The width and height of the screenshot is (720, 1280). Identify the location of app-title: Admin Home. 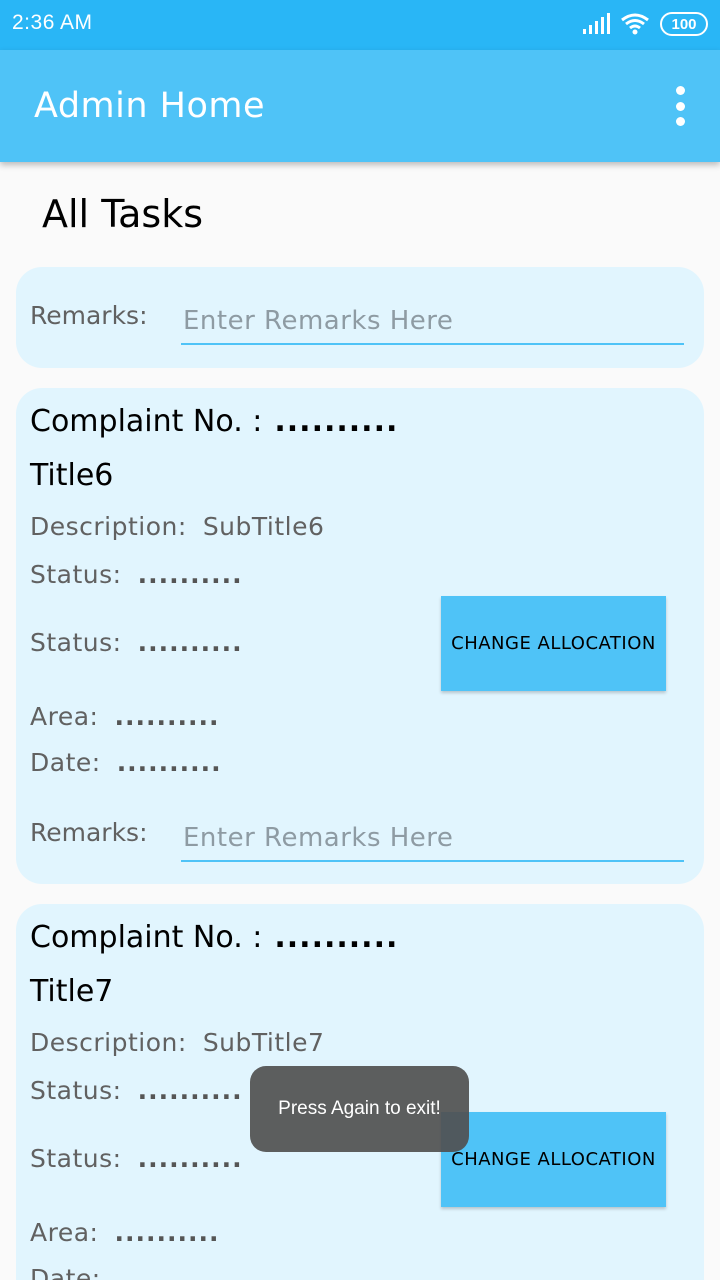
(150, 106).